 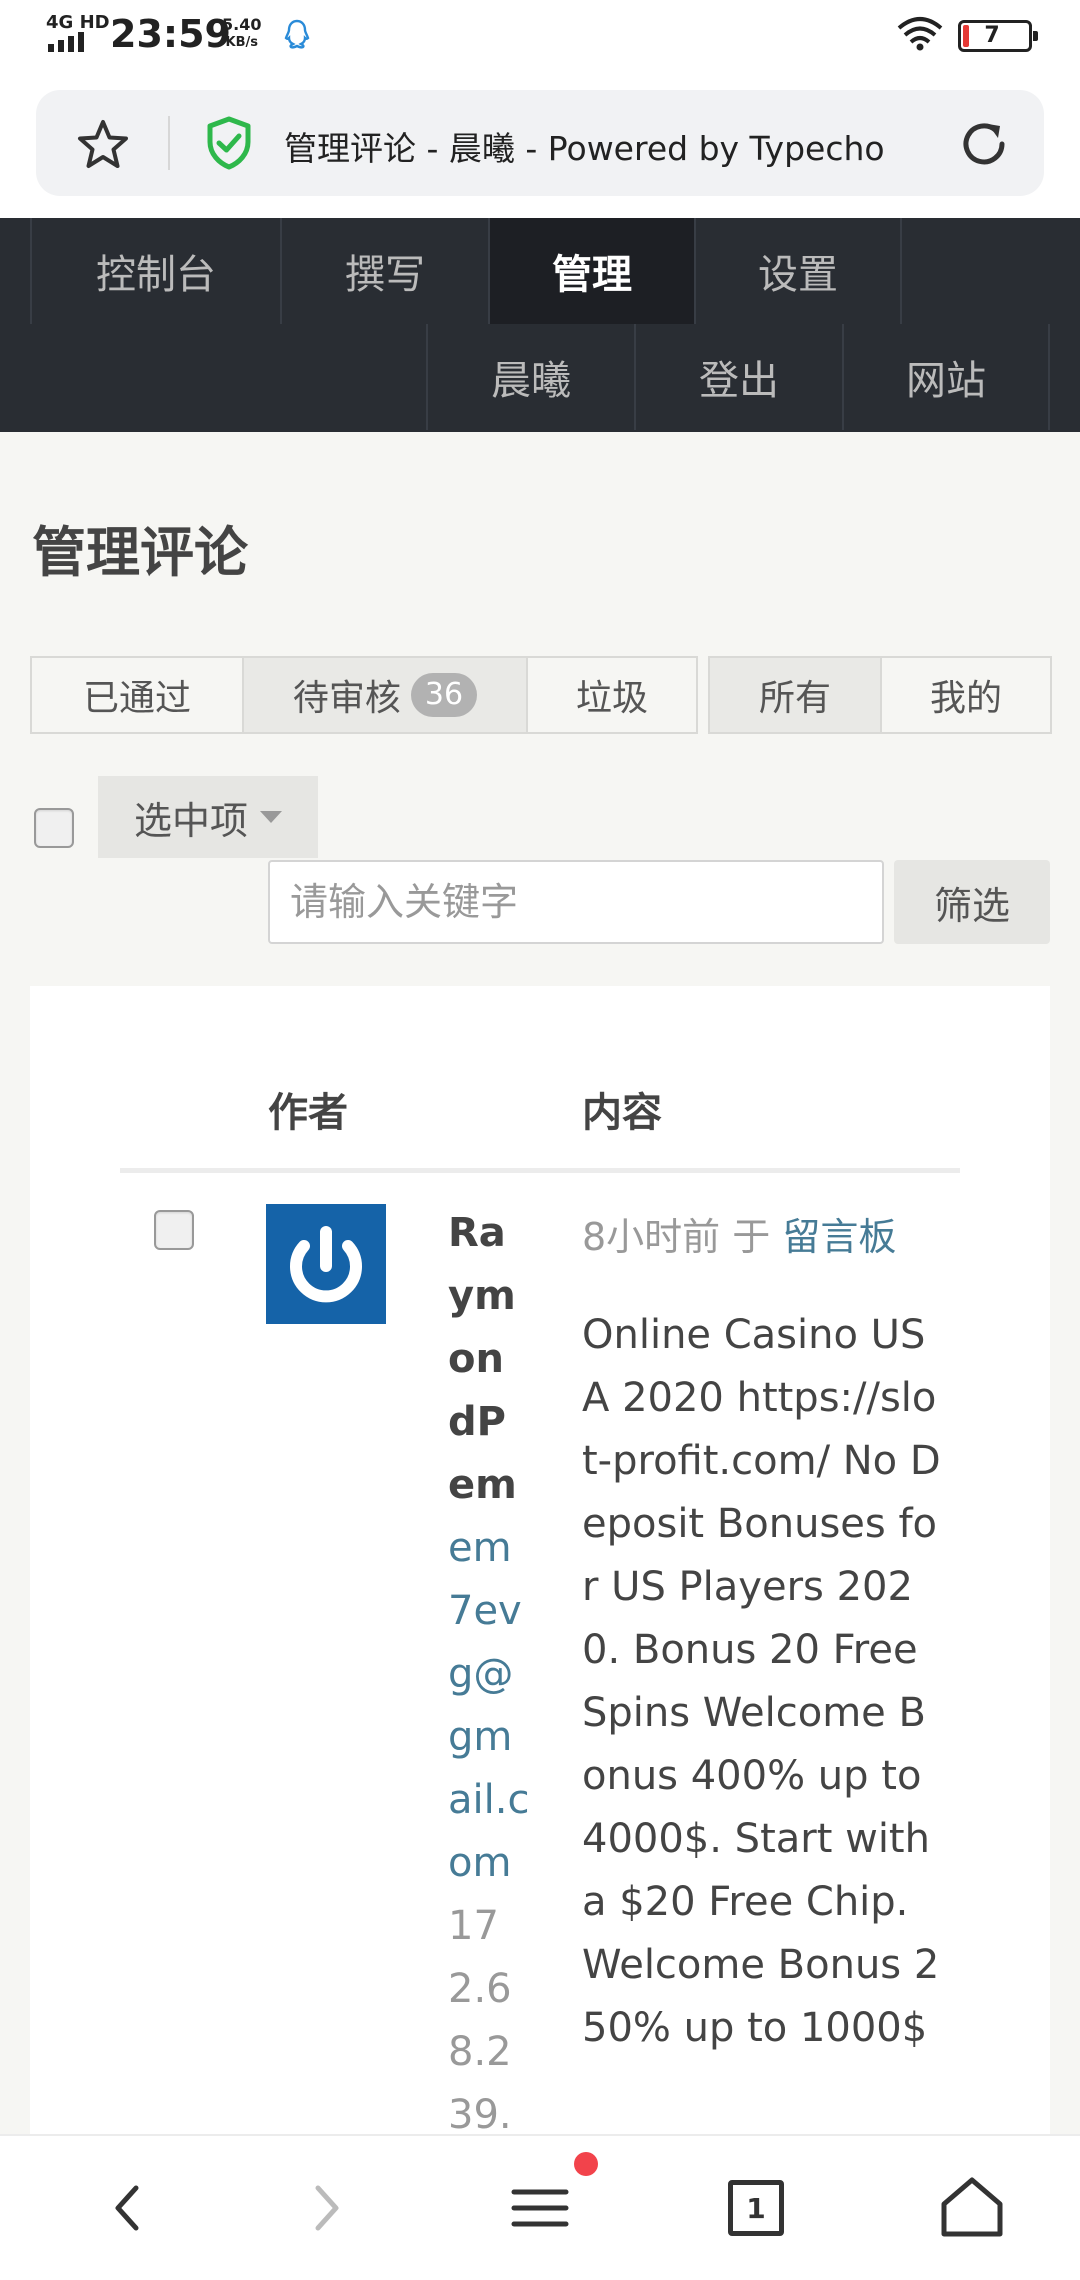 I want to click on back-icon, so click(x=128, y=2208).